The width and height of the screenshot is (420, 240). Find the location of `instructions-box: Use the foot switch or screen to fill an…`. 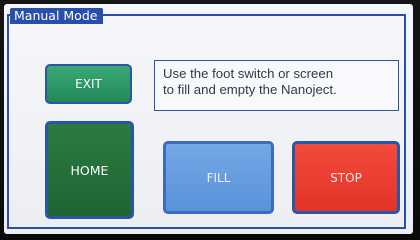

instructions-box: Use the foot switch or screen to fill an… is located at coordinates (276, 85).